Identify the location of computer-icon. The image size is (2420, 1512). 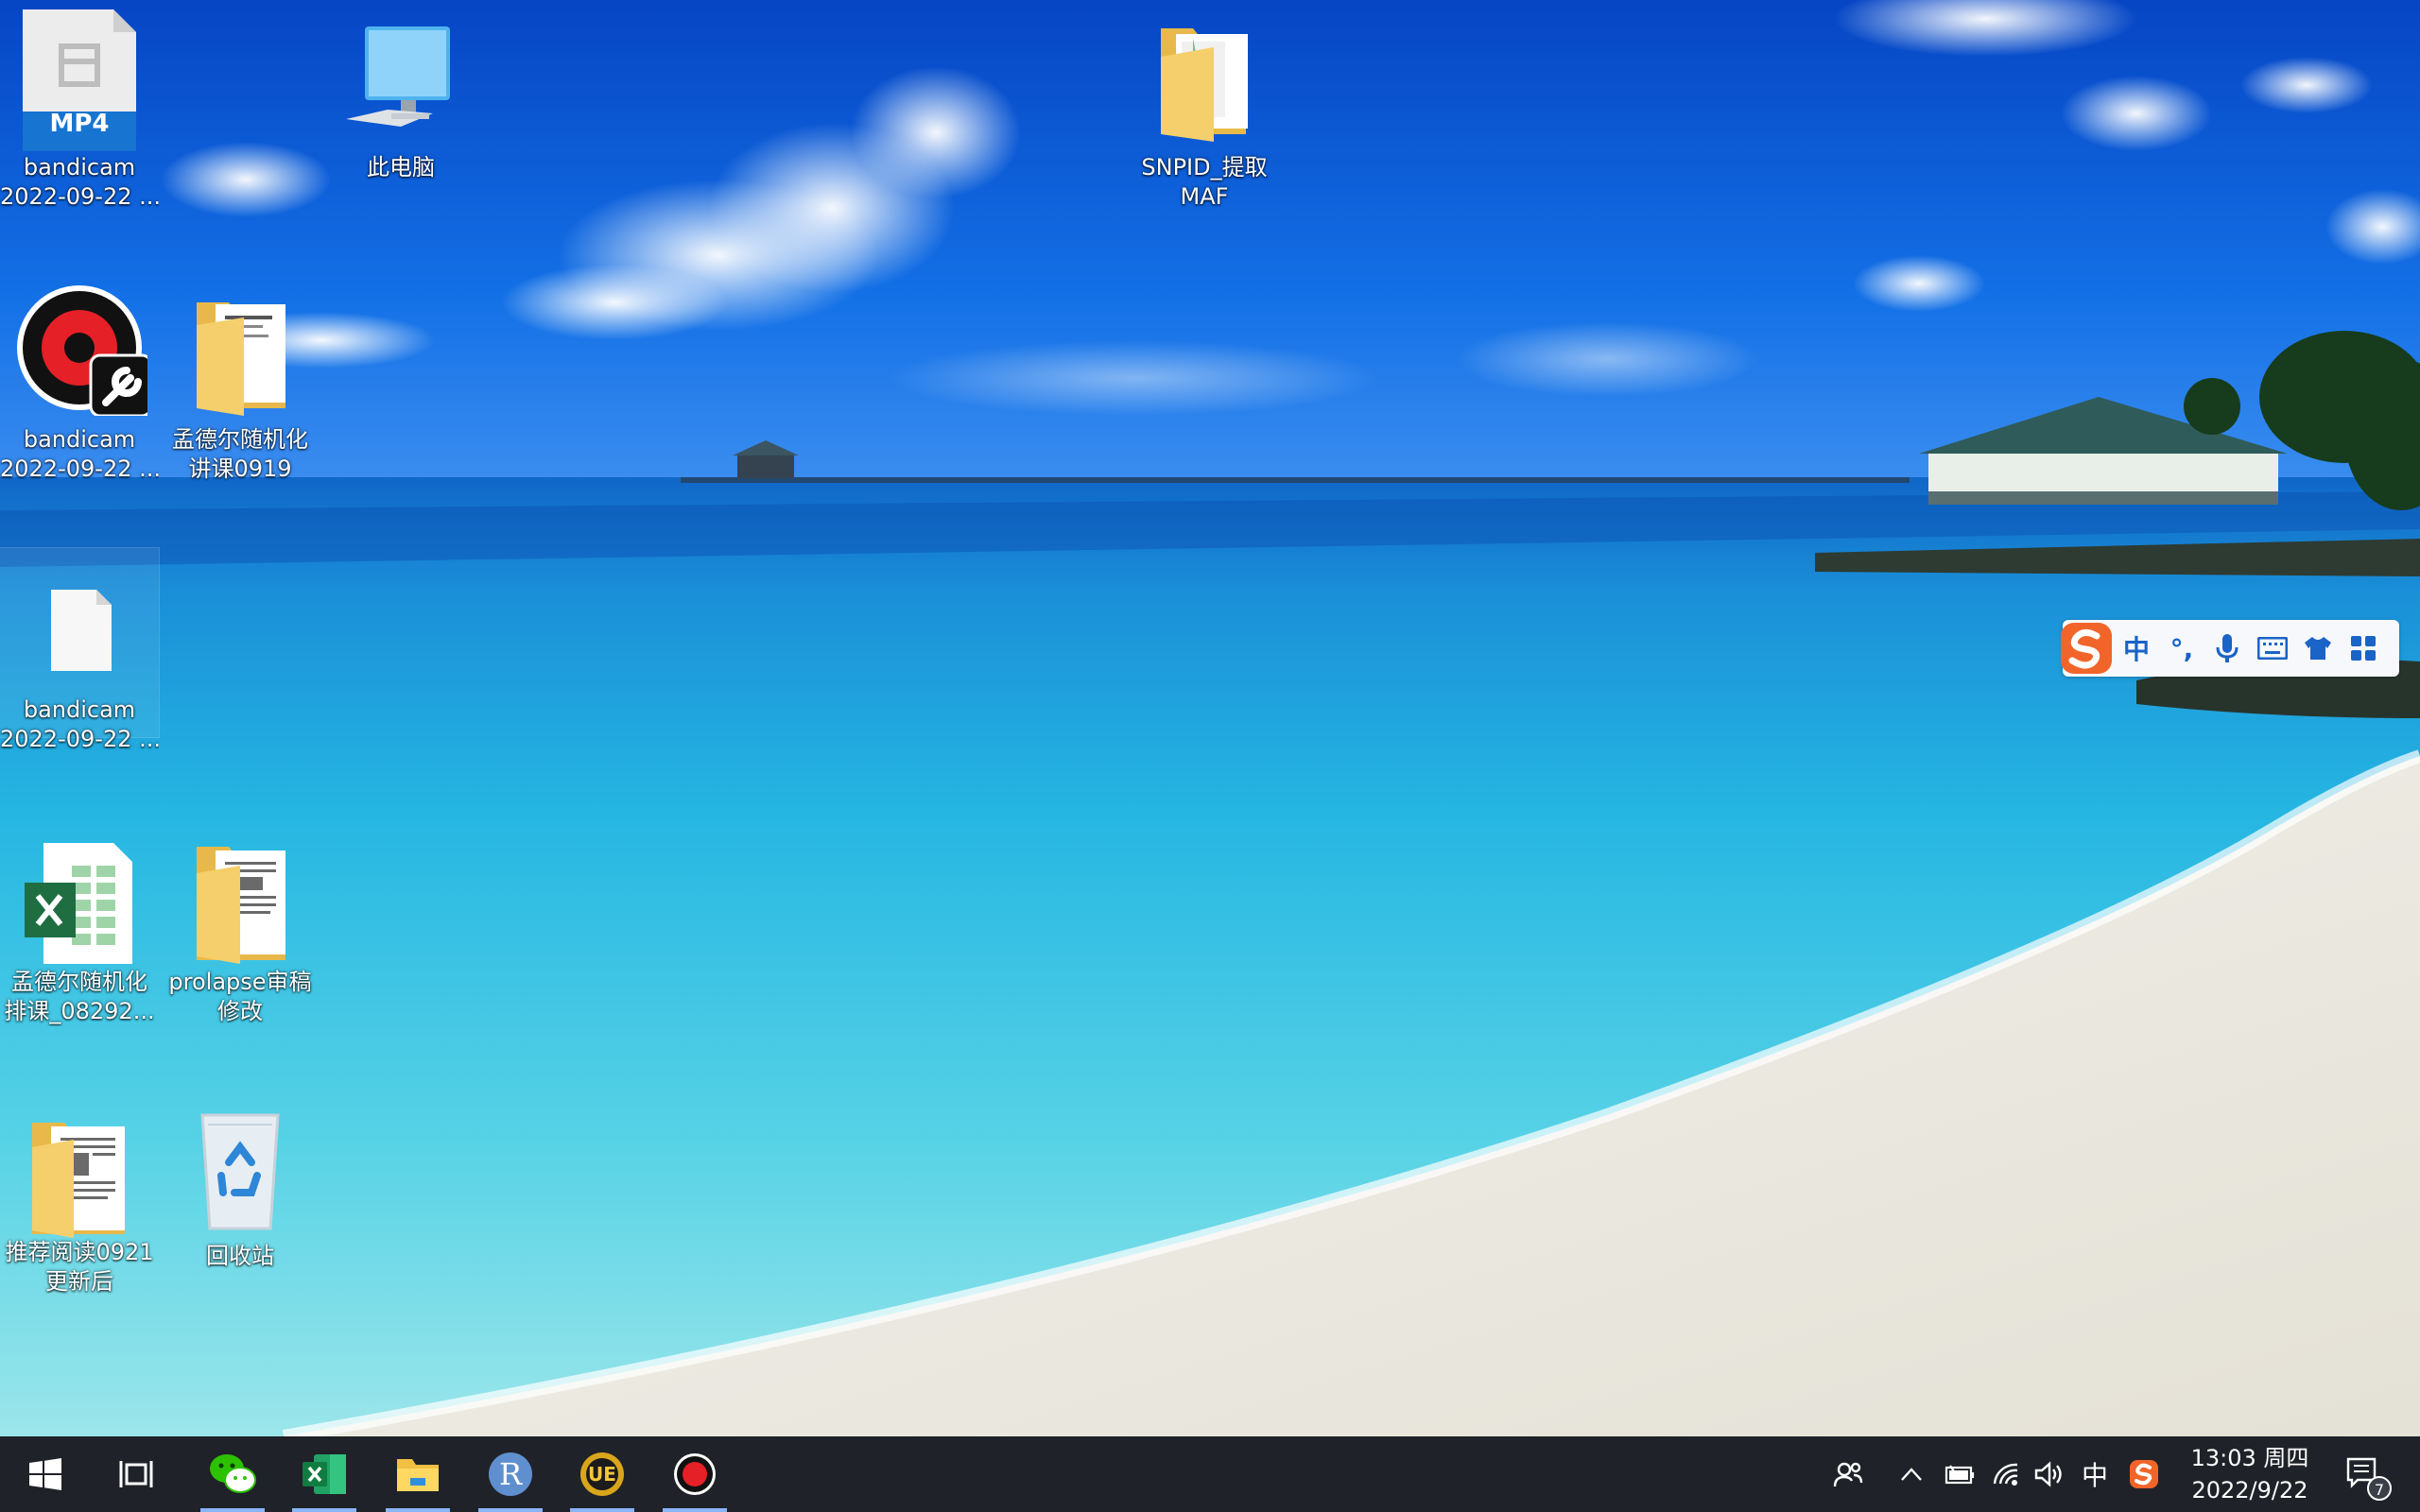
(401, 68).